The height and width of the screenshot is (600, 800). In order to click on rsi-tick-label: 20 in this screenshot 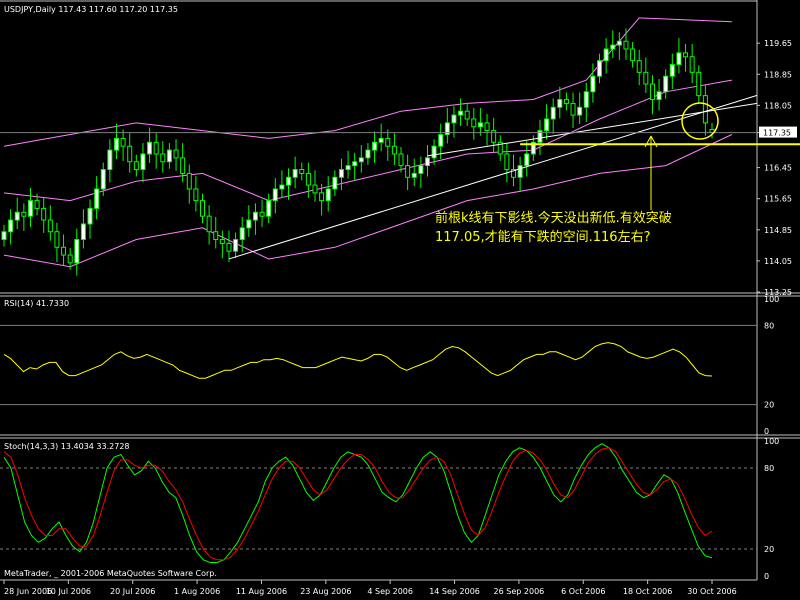, I will do `click(769, 405)`.